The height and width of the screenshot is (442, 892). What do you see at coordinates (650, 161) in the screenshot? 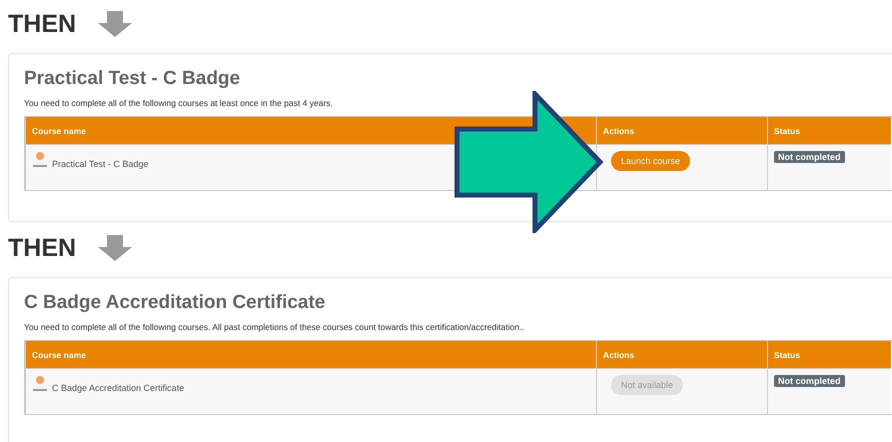
I see `launch-course-button: Launch course` at bounding box center [650, 161].